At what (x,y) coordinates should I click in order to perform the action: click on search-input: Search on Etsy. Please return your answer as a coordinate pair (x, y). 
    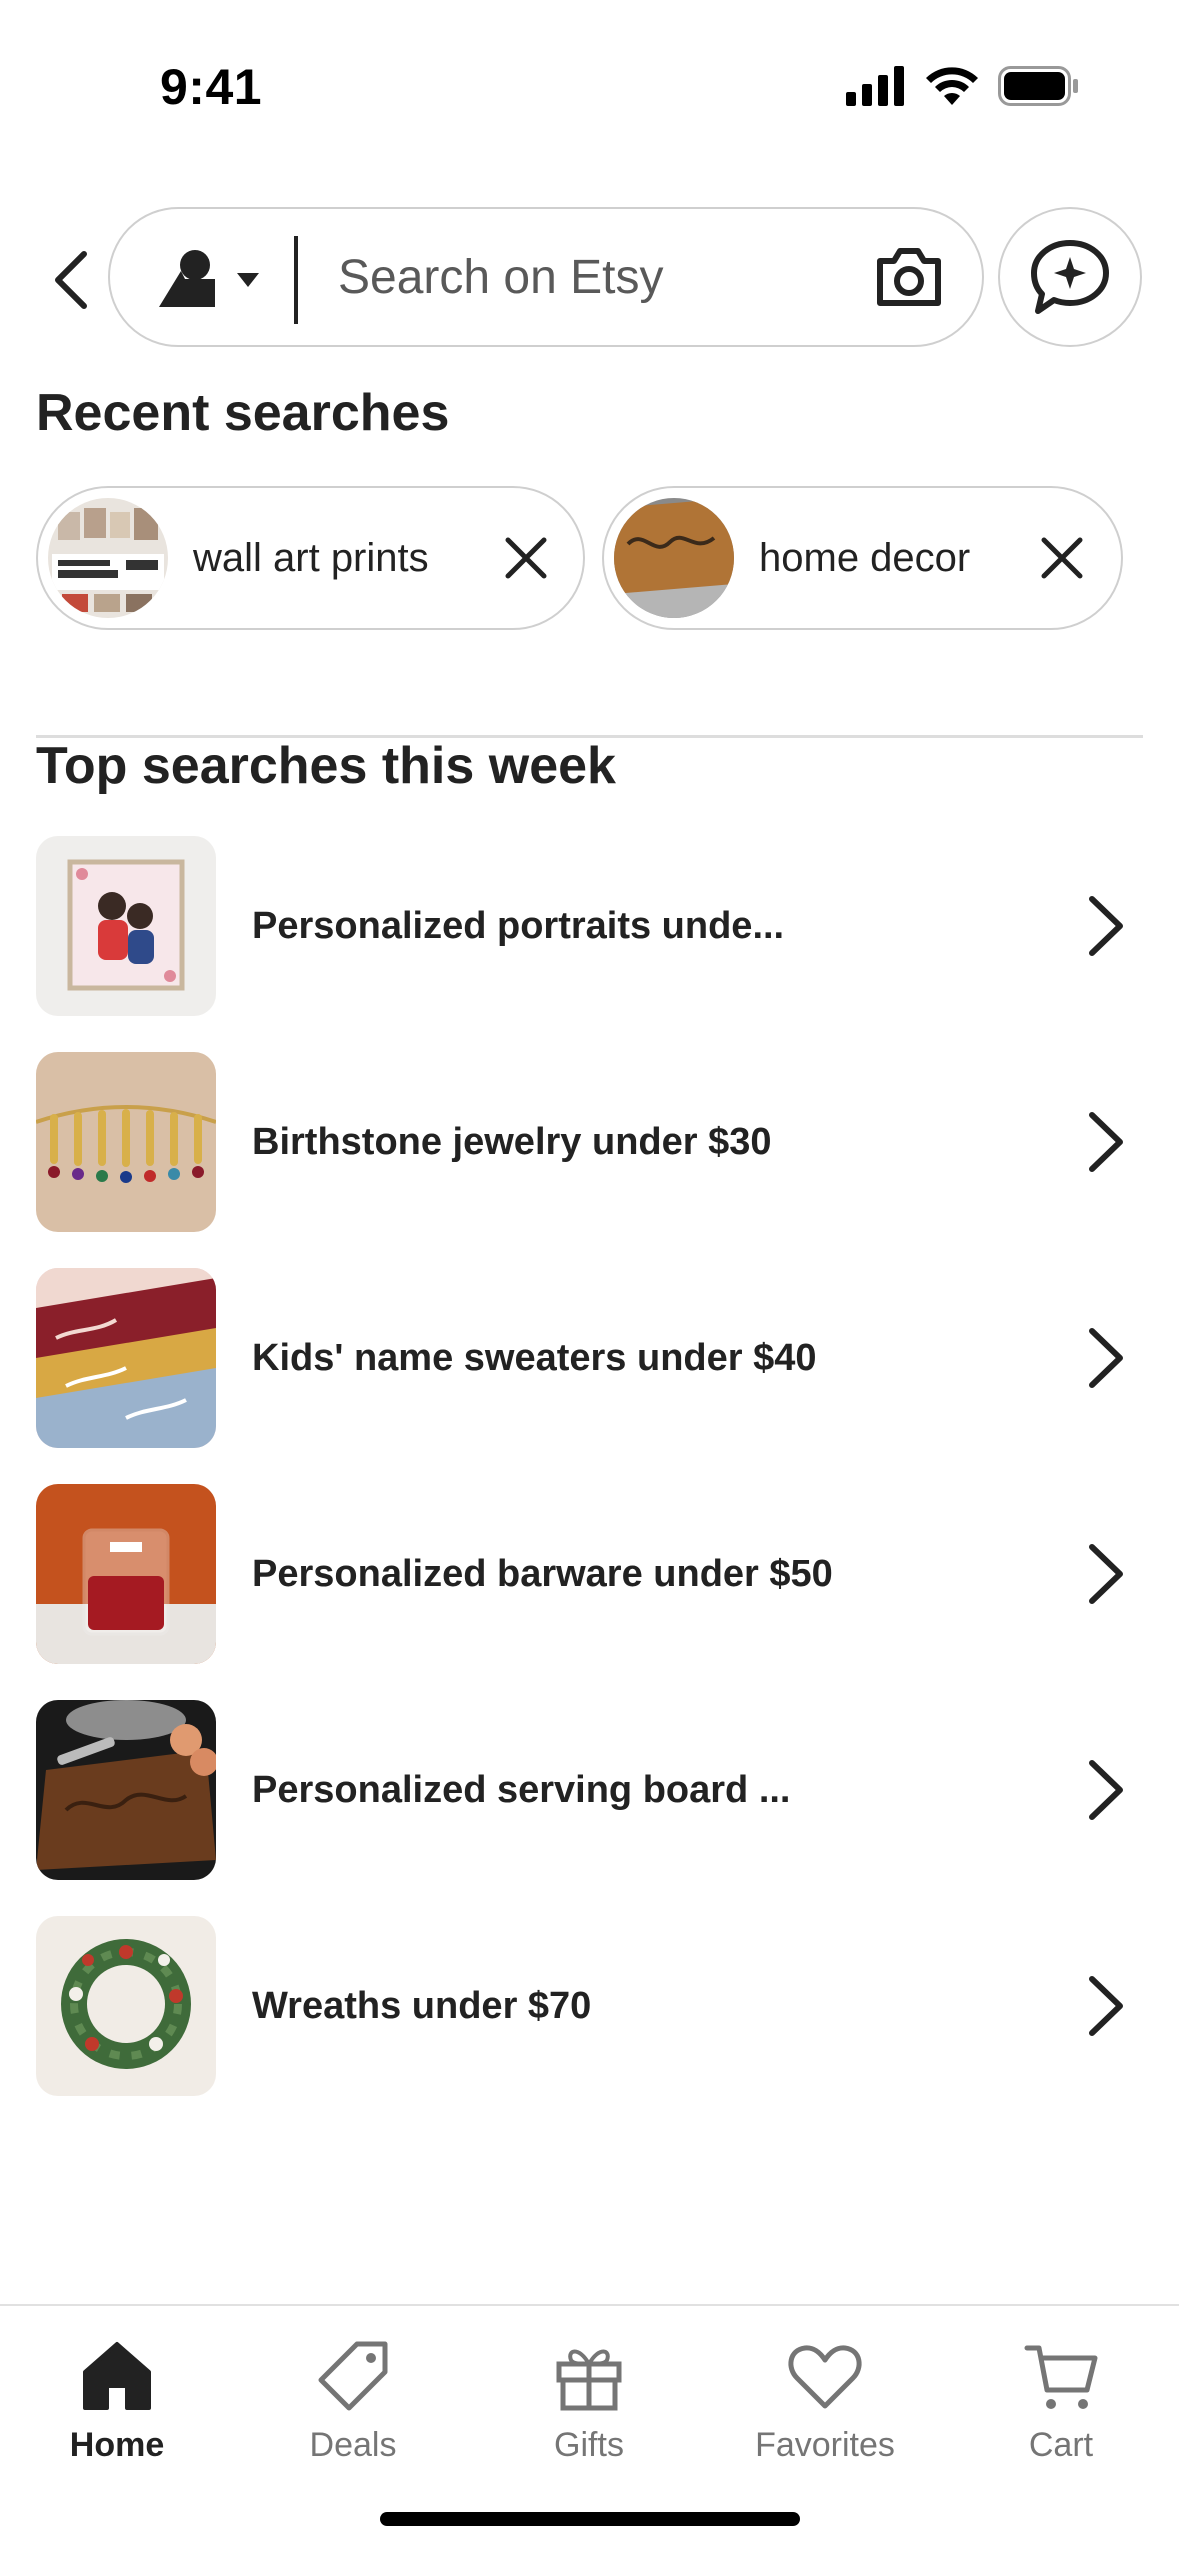
    Looking at the image, I should click on (501, 278).